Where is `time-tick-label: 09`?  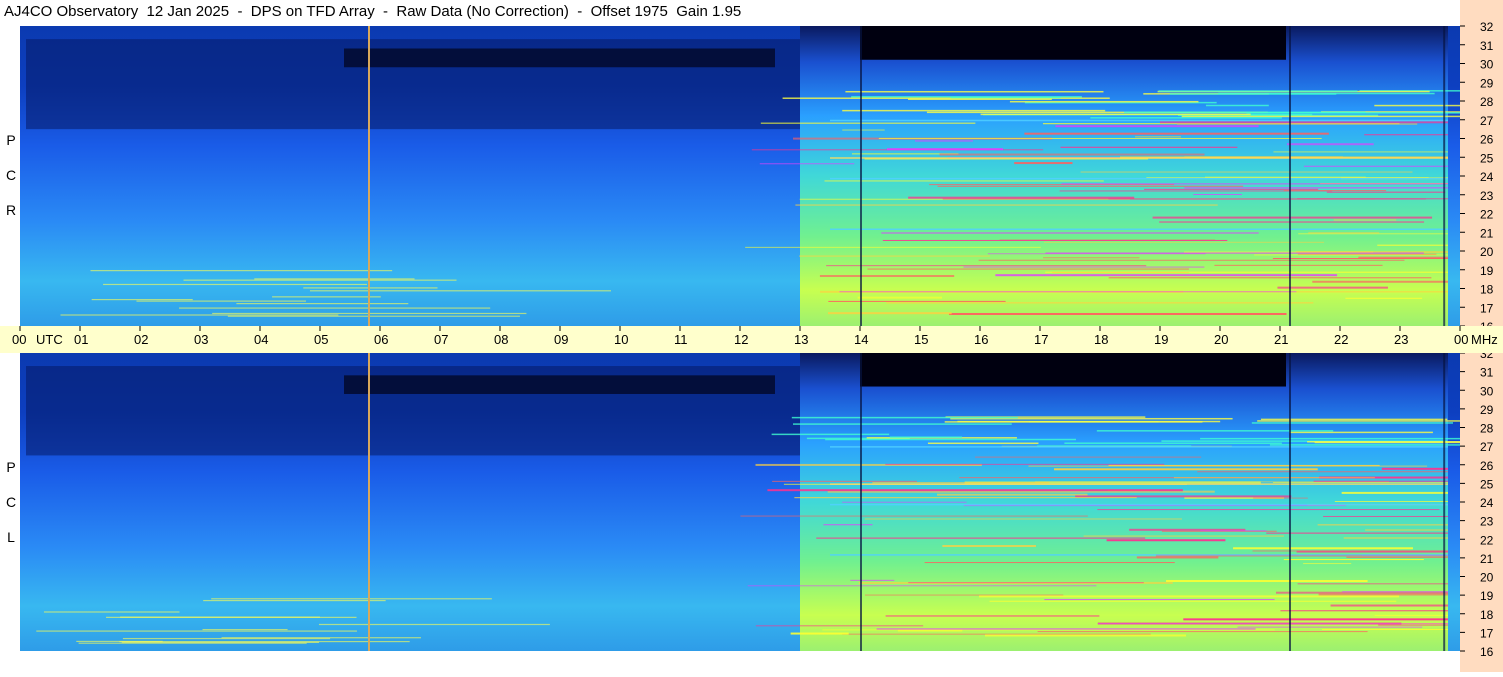 time-tick-label: 09 is located at coordinates (561, 339).